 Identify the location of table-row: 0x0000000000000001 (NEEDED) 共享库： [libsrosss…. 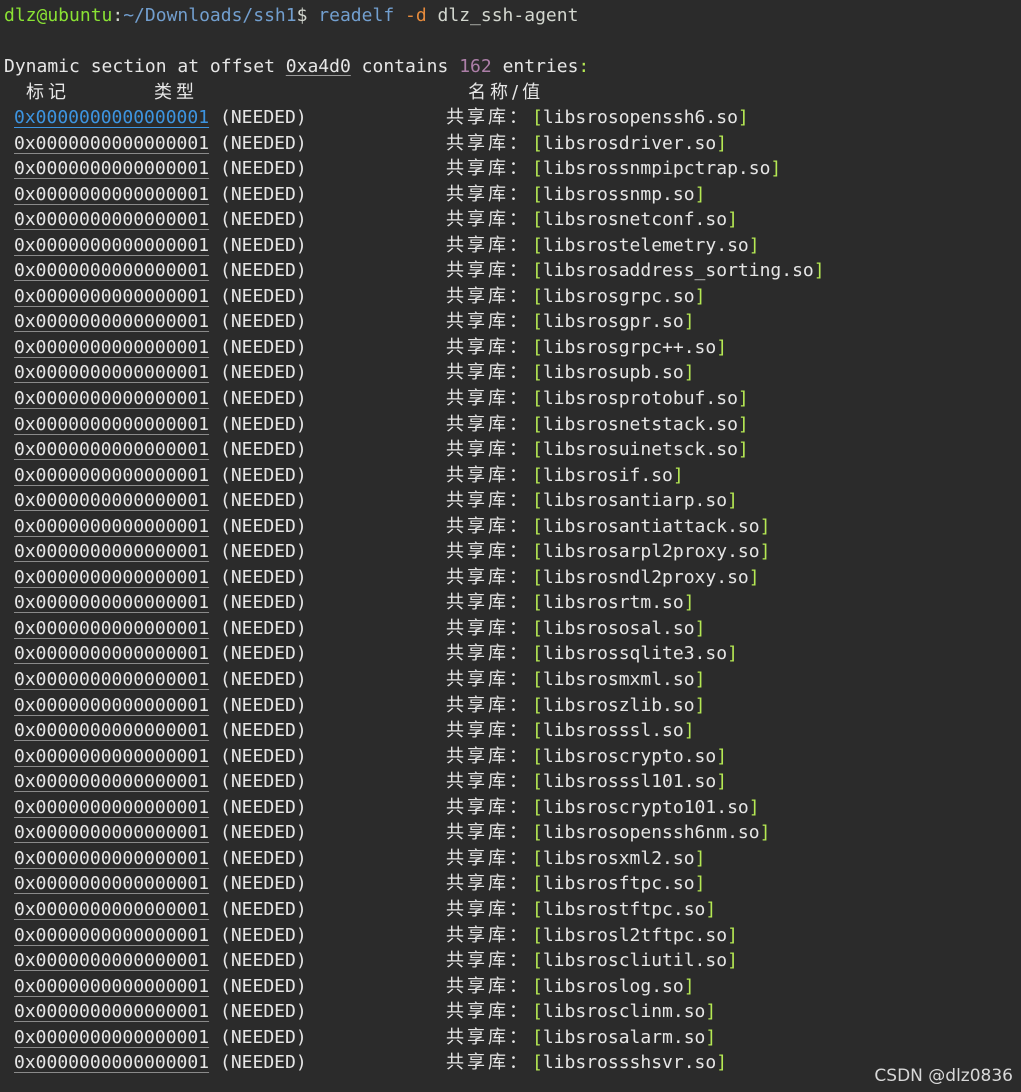
(510, 1063).